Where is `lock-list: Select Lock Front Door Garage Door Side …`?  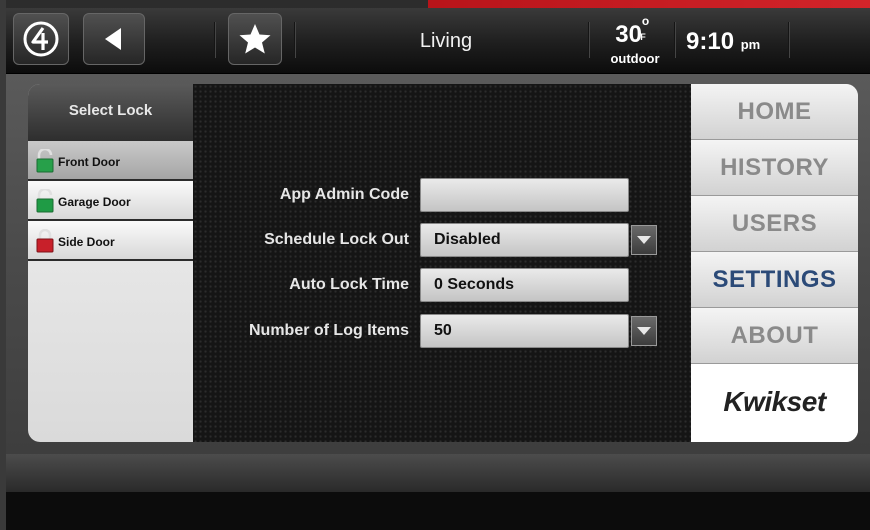
lock-list: Select Lock Front Door Garage Door Side … is located at coordinates (110, 263).